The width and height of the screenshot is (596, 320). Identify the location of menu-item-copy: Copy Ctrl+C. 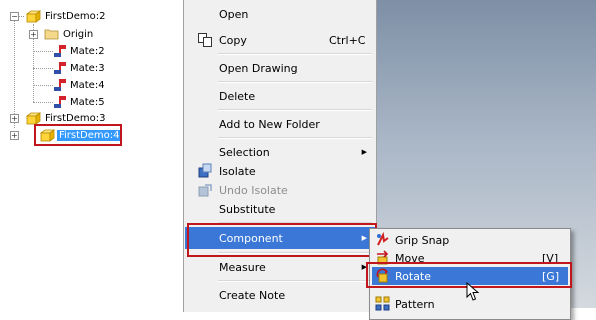
(280, 40).